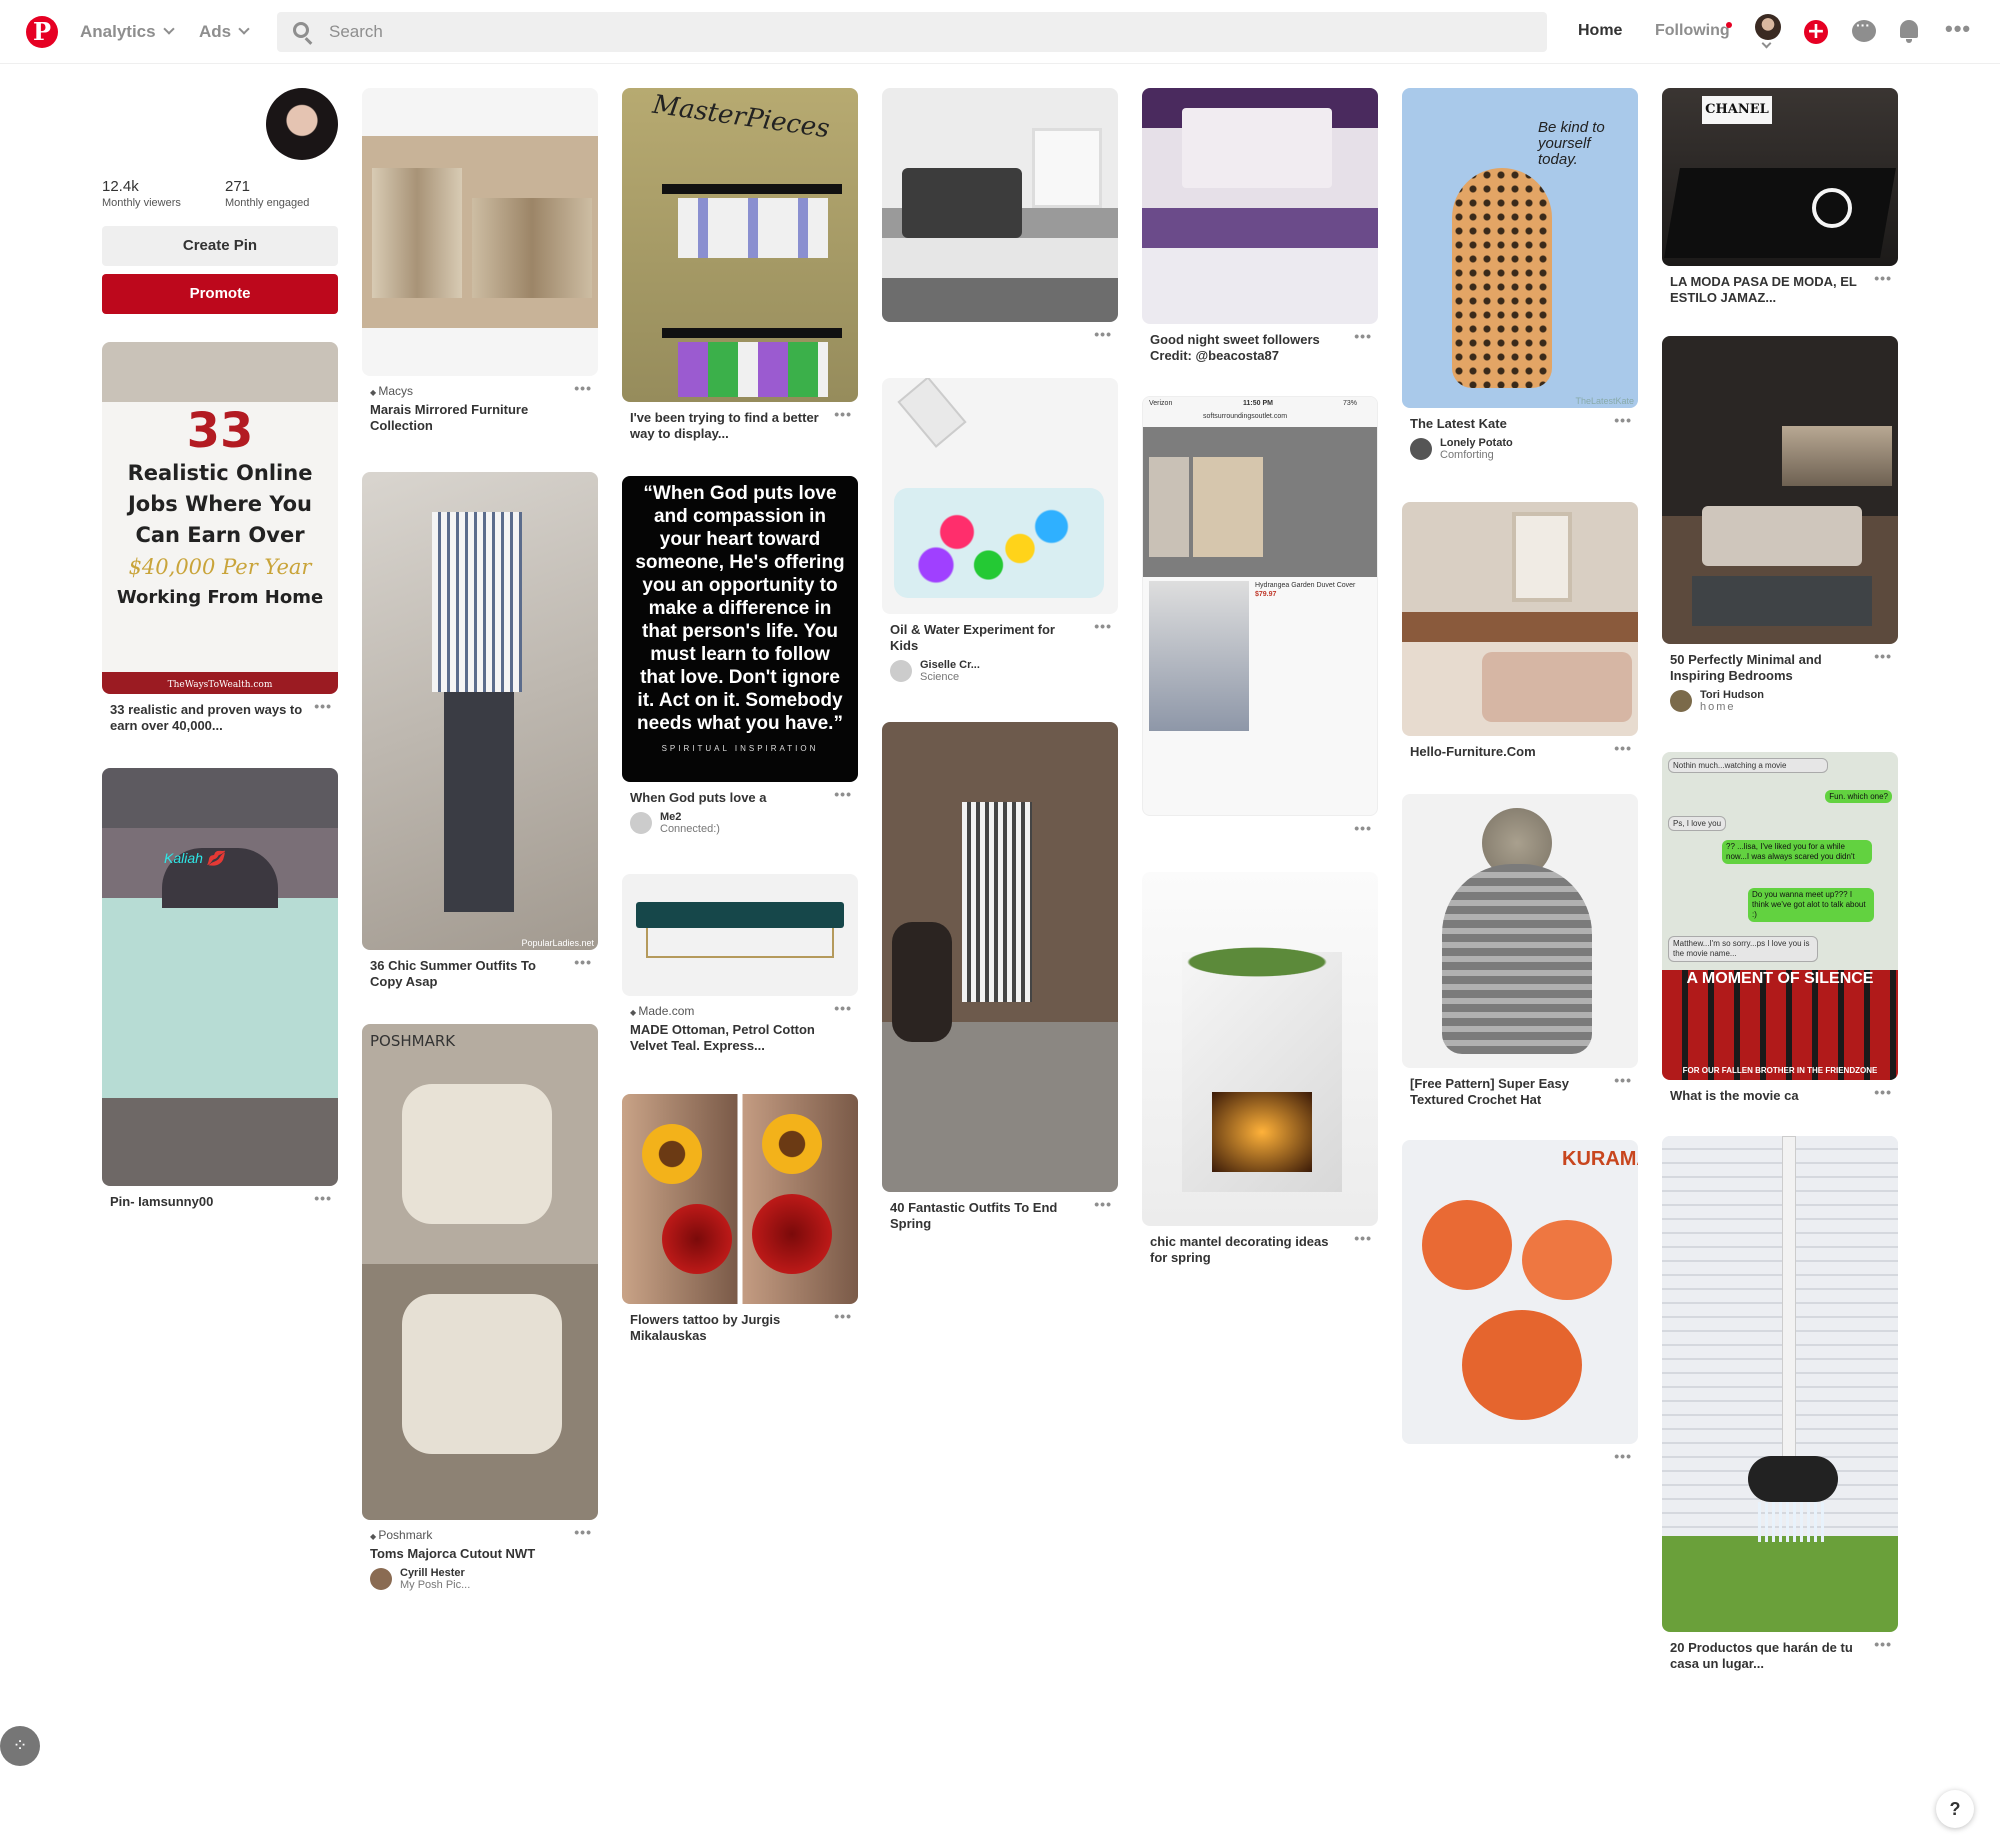 This screenshot has width=2000, height=1838. What do you see at coordinates (740, 245) in the screenshot?
I see `pin-image: MasterPieces` at bounding box center [740, 245].